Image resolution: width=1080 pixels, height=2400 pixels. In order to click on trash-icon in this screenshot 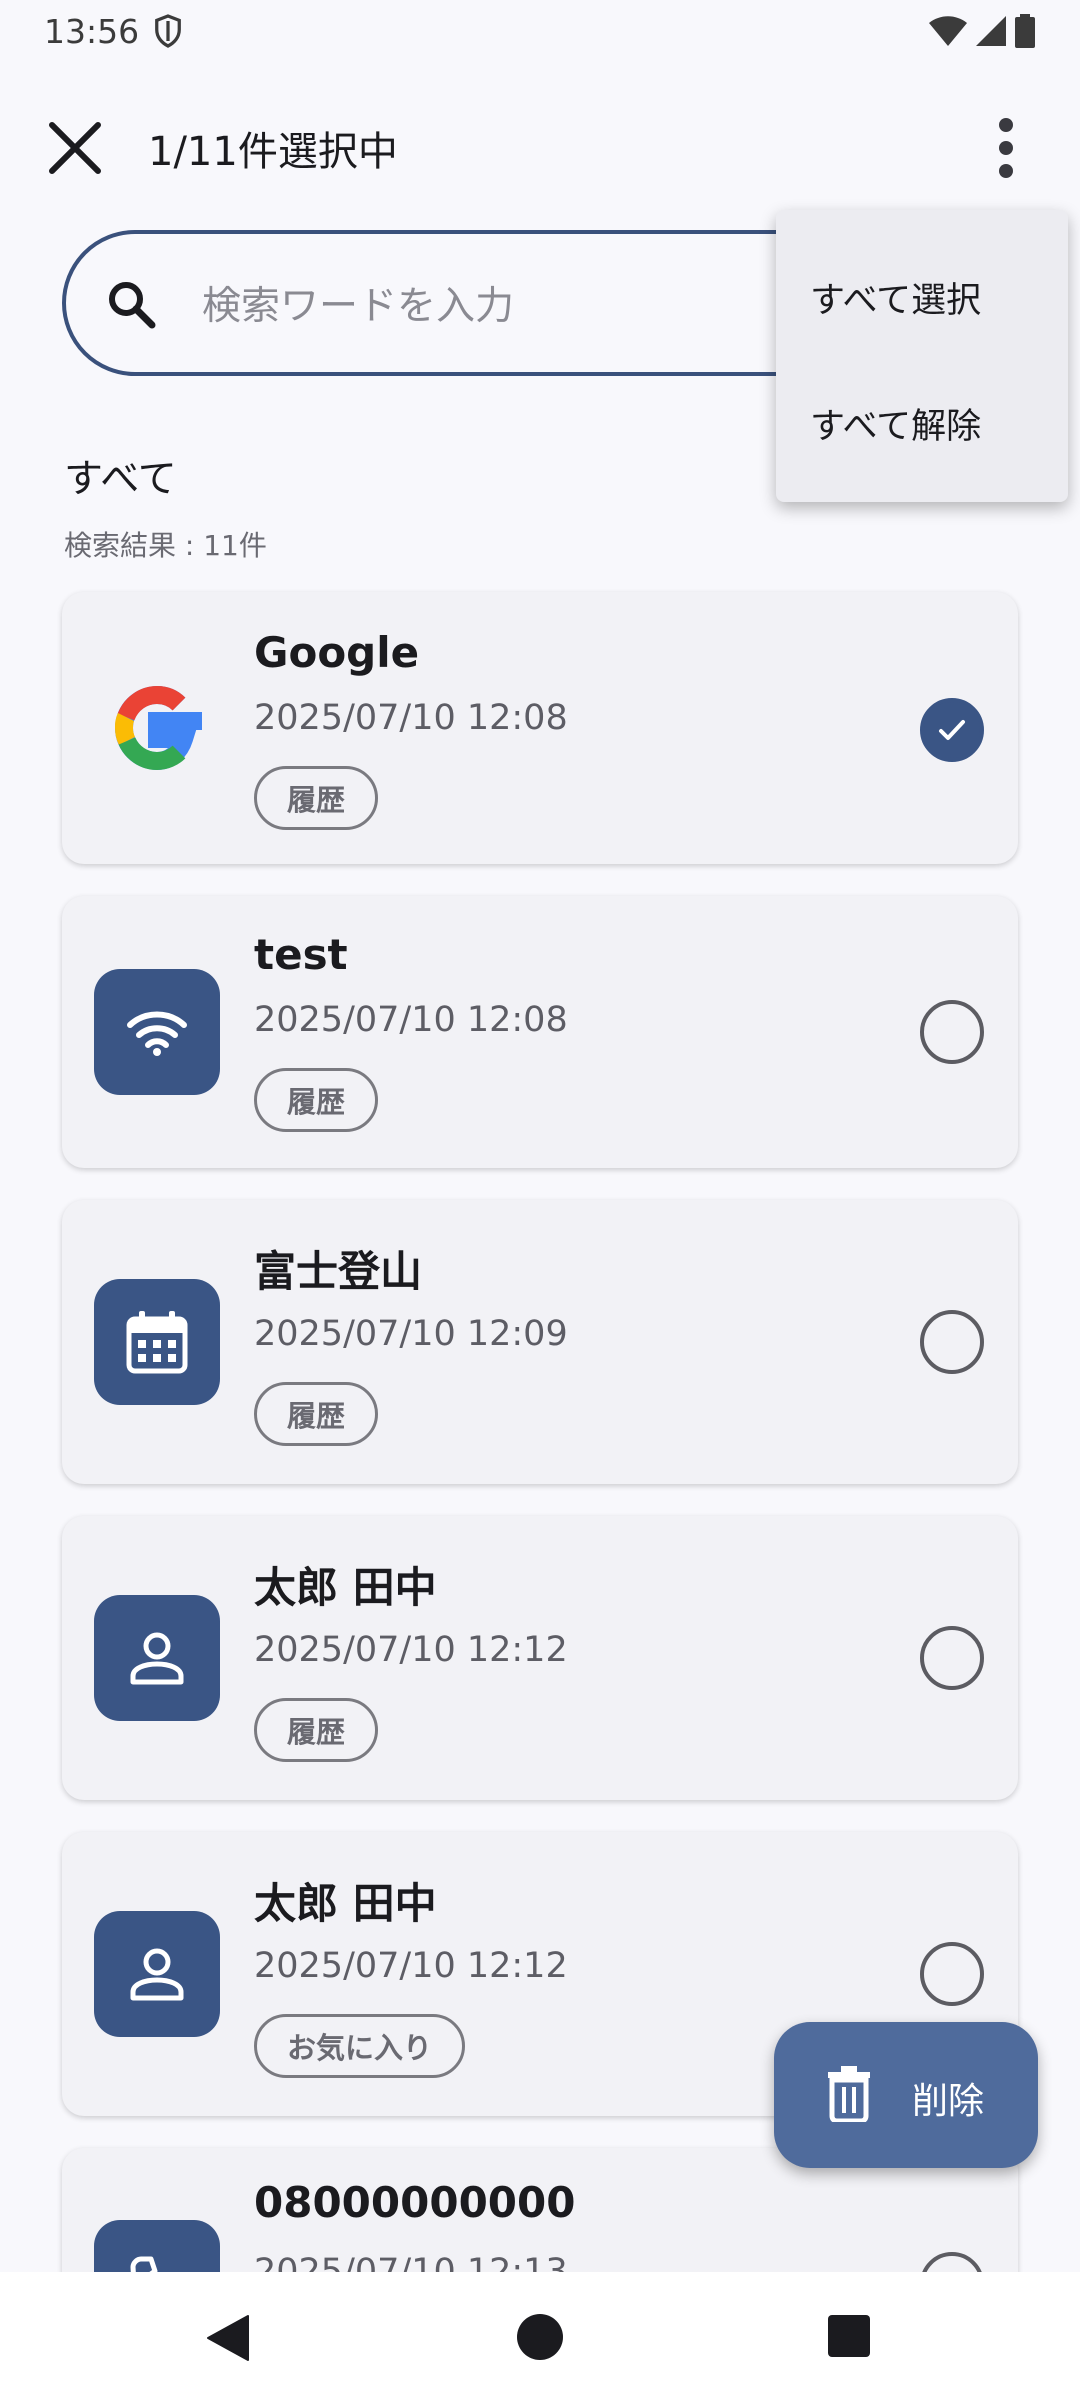, I will do `click(849, 2094)`.